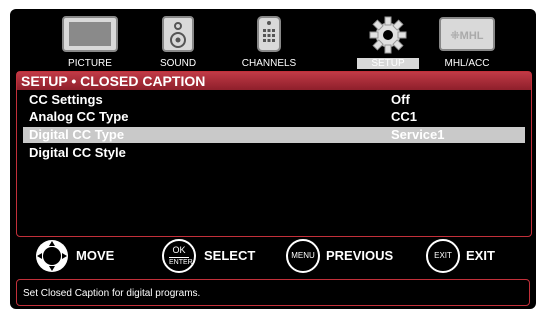 This screenshot has height=313, width=541. Describe the element at coordinates (388, 35) in the screenshot. I see `gear-icon` at that location.